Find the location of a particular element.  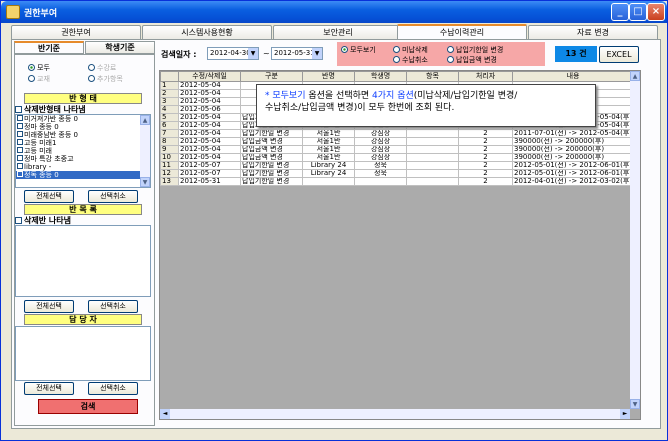

scroll-right-icon: ► is located at coordinates (625, 414).